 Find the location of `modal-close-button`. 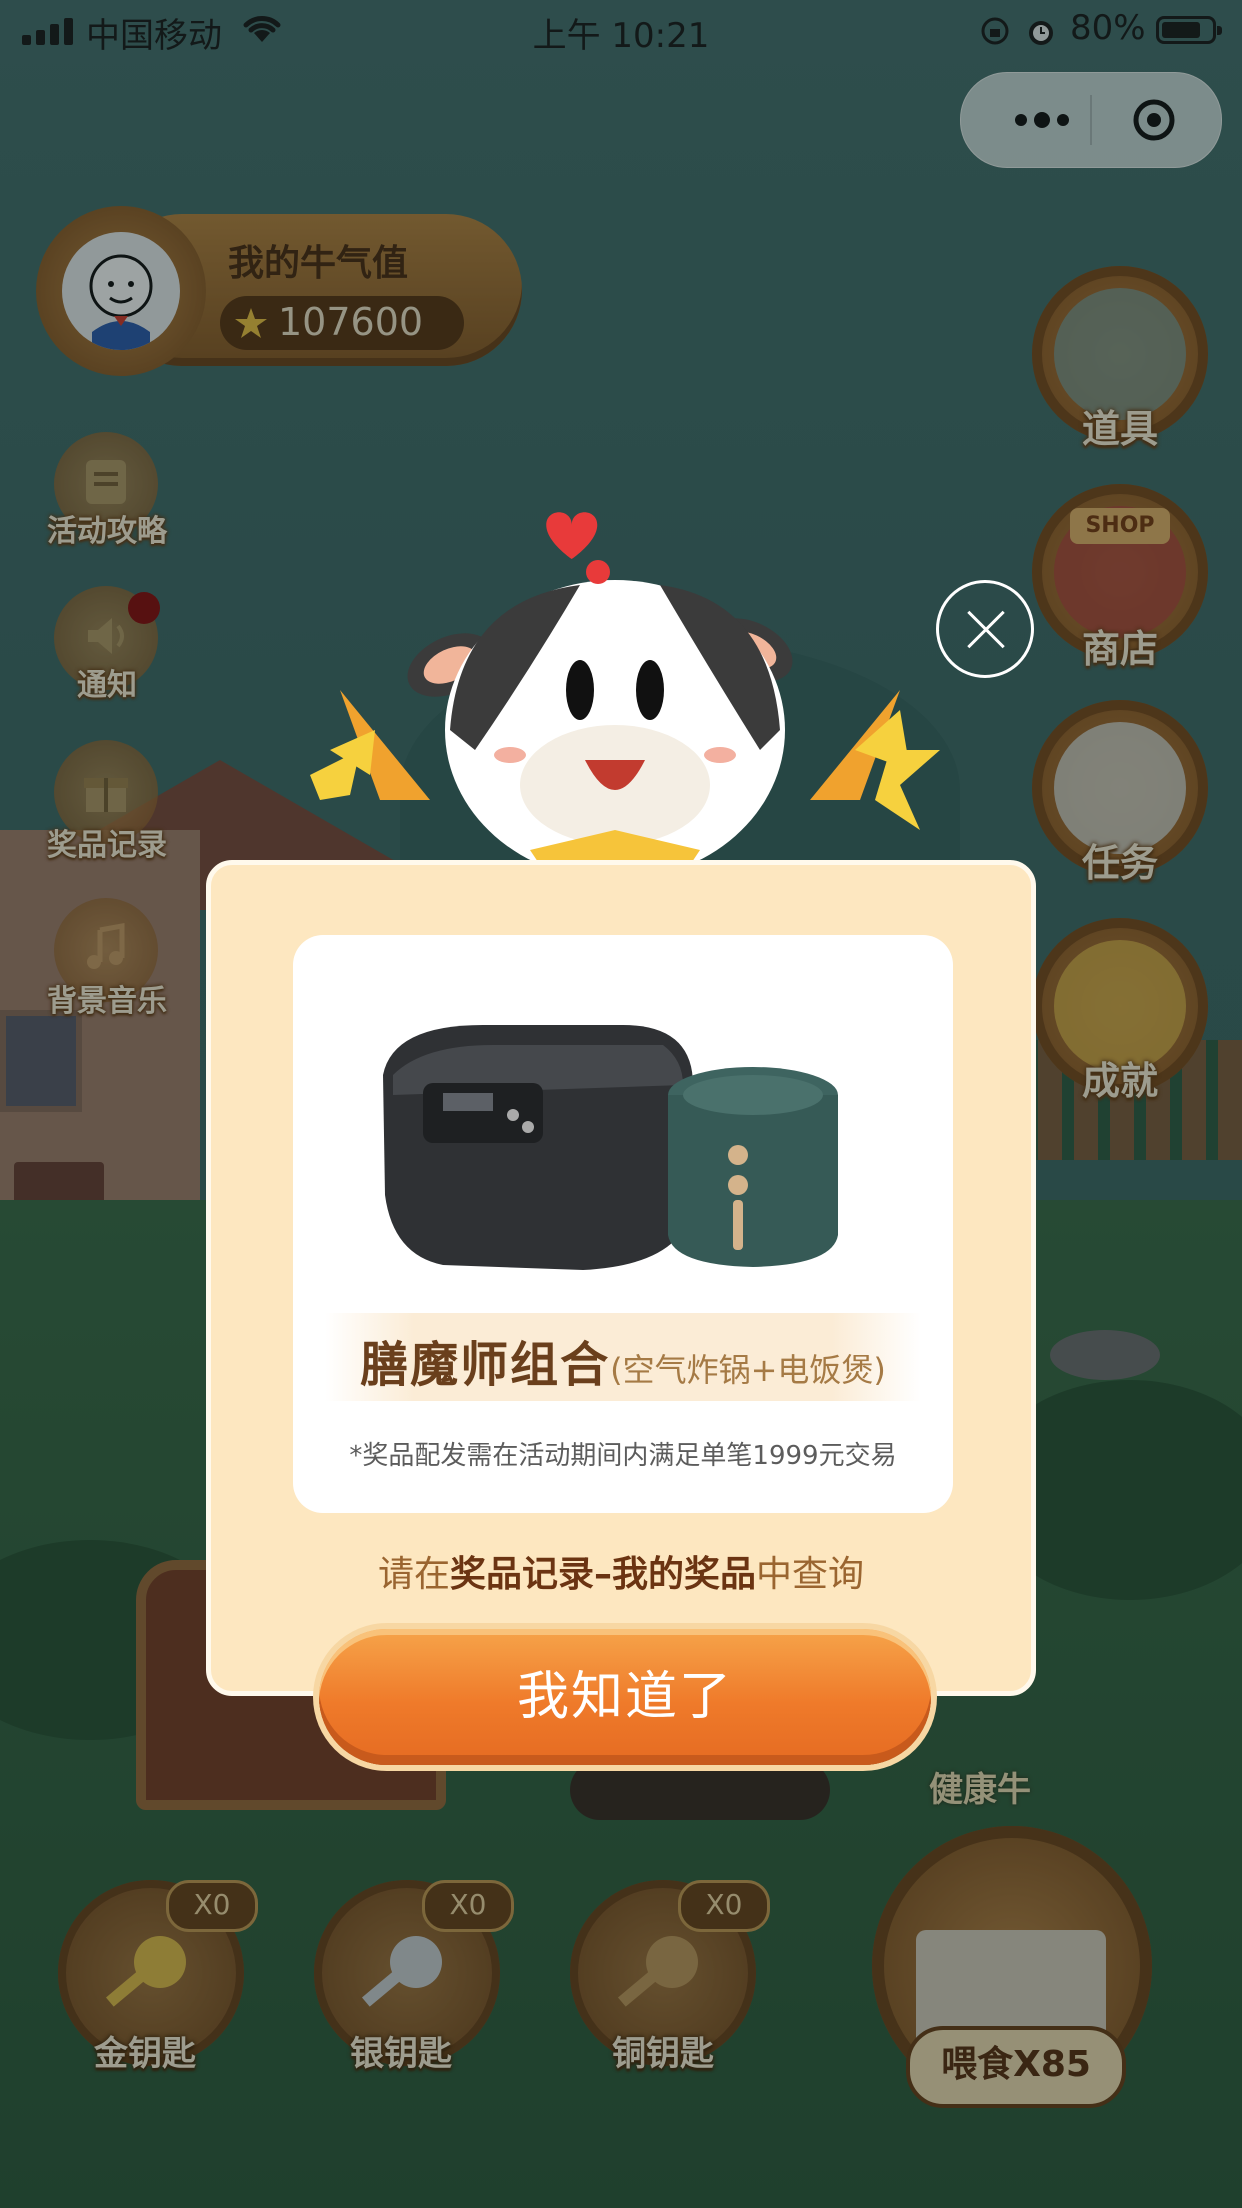

modal-close-button is located at coordinates (985, 629).